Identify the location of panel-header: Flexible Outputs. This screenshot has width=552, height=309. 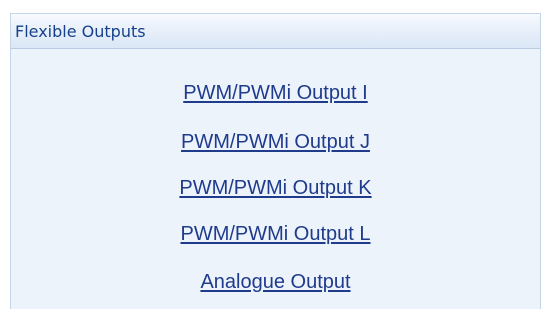
(275, 31).